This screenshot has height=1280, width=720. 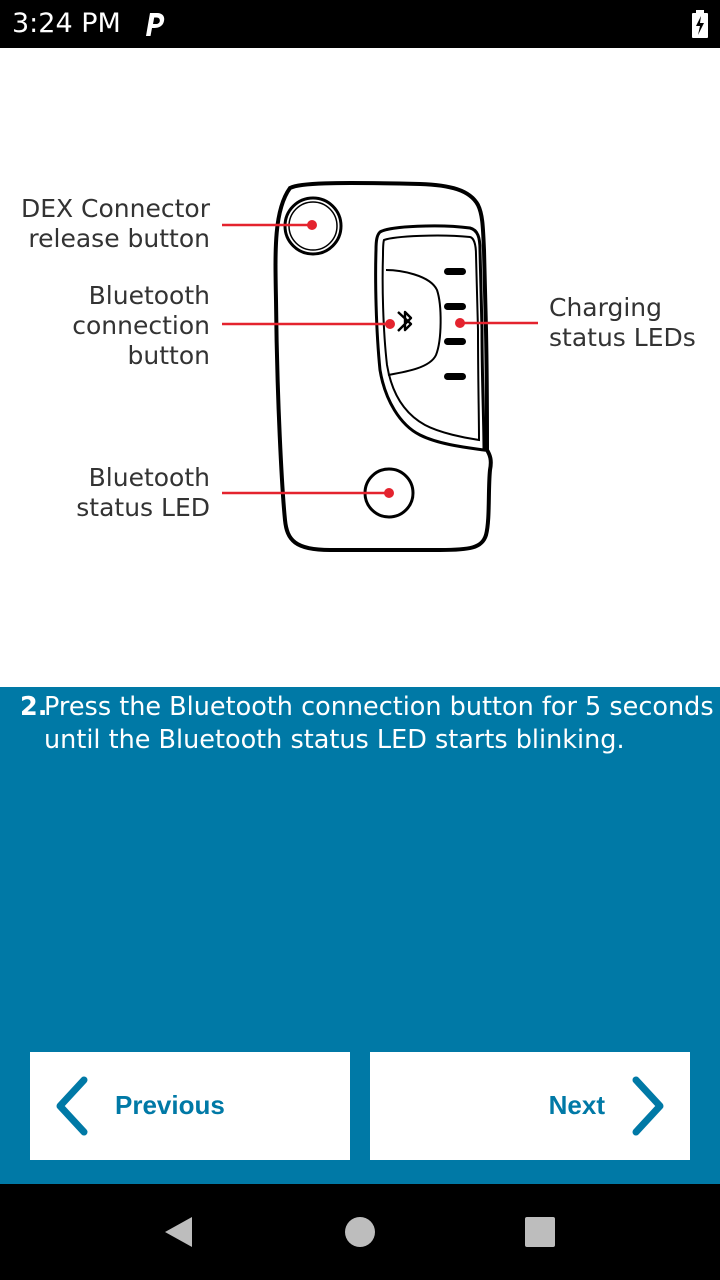 What do you see at coordinates (141, 325) in the screenshot?
I see `callout-bt-connection: Bluetooth connection button` at bounding box center [141, 325].